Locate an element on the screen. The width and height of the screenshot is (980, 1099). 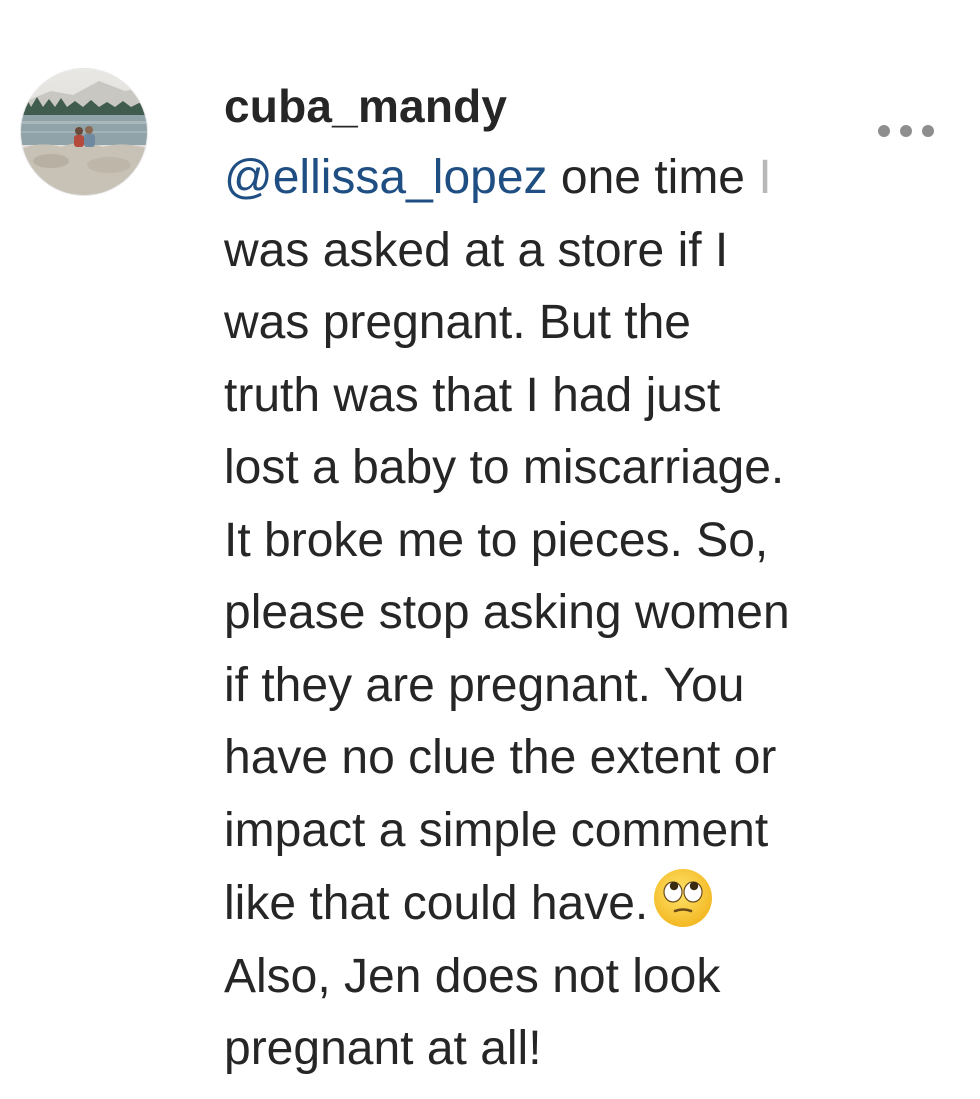
comment-line: truth was that I had just is located at coordinates (472, 395).